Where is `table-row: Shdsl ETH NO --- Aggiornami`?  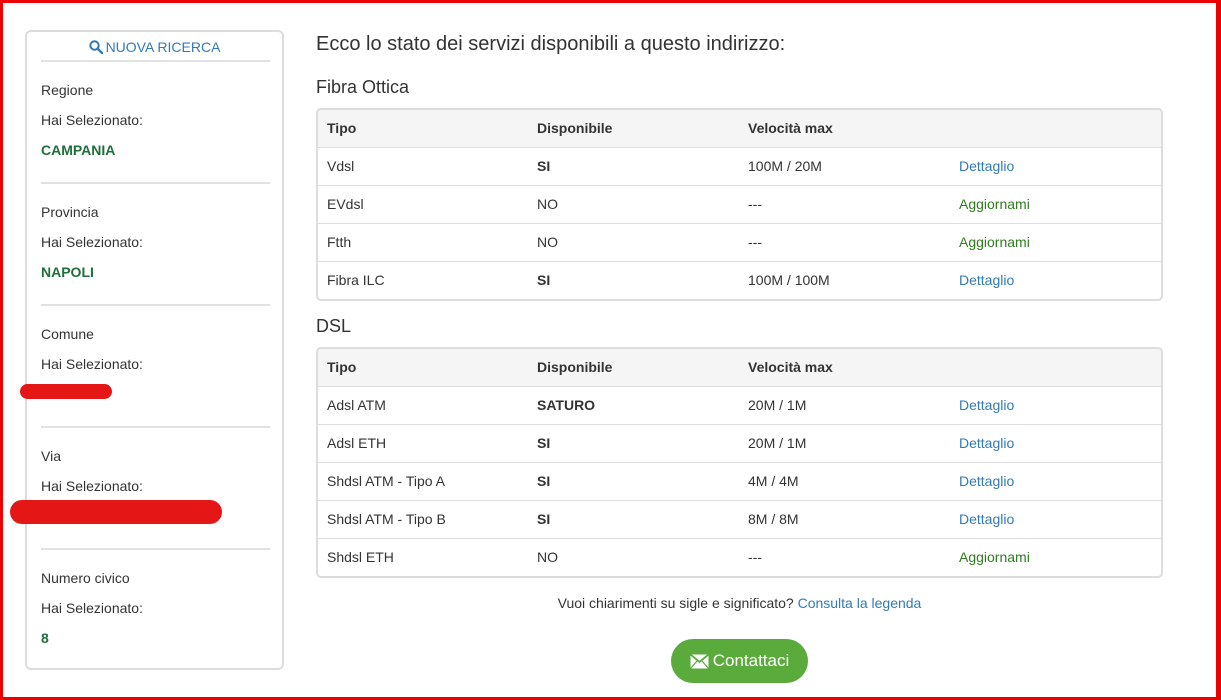
table-row: Shdsl ETH NO --- Aggiornami is located at coordinates (739, 557).